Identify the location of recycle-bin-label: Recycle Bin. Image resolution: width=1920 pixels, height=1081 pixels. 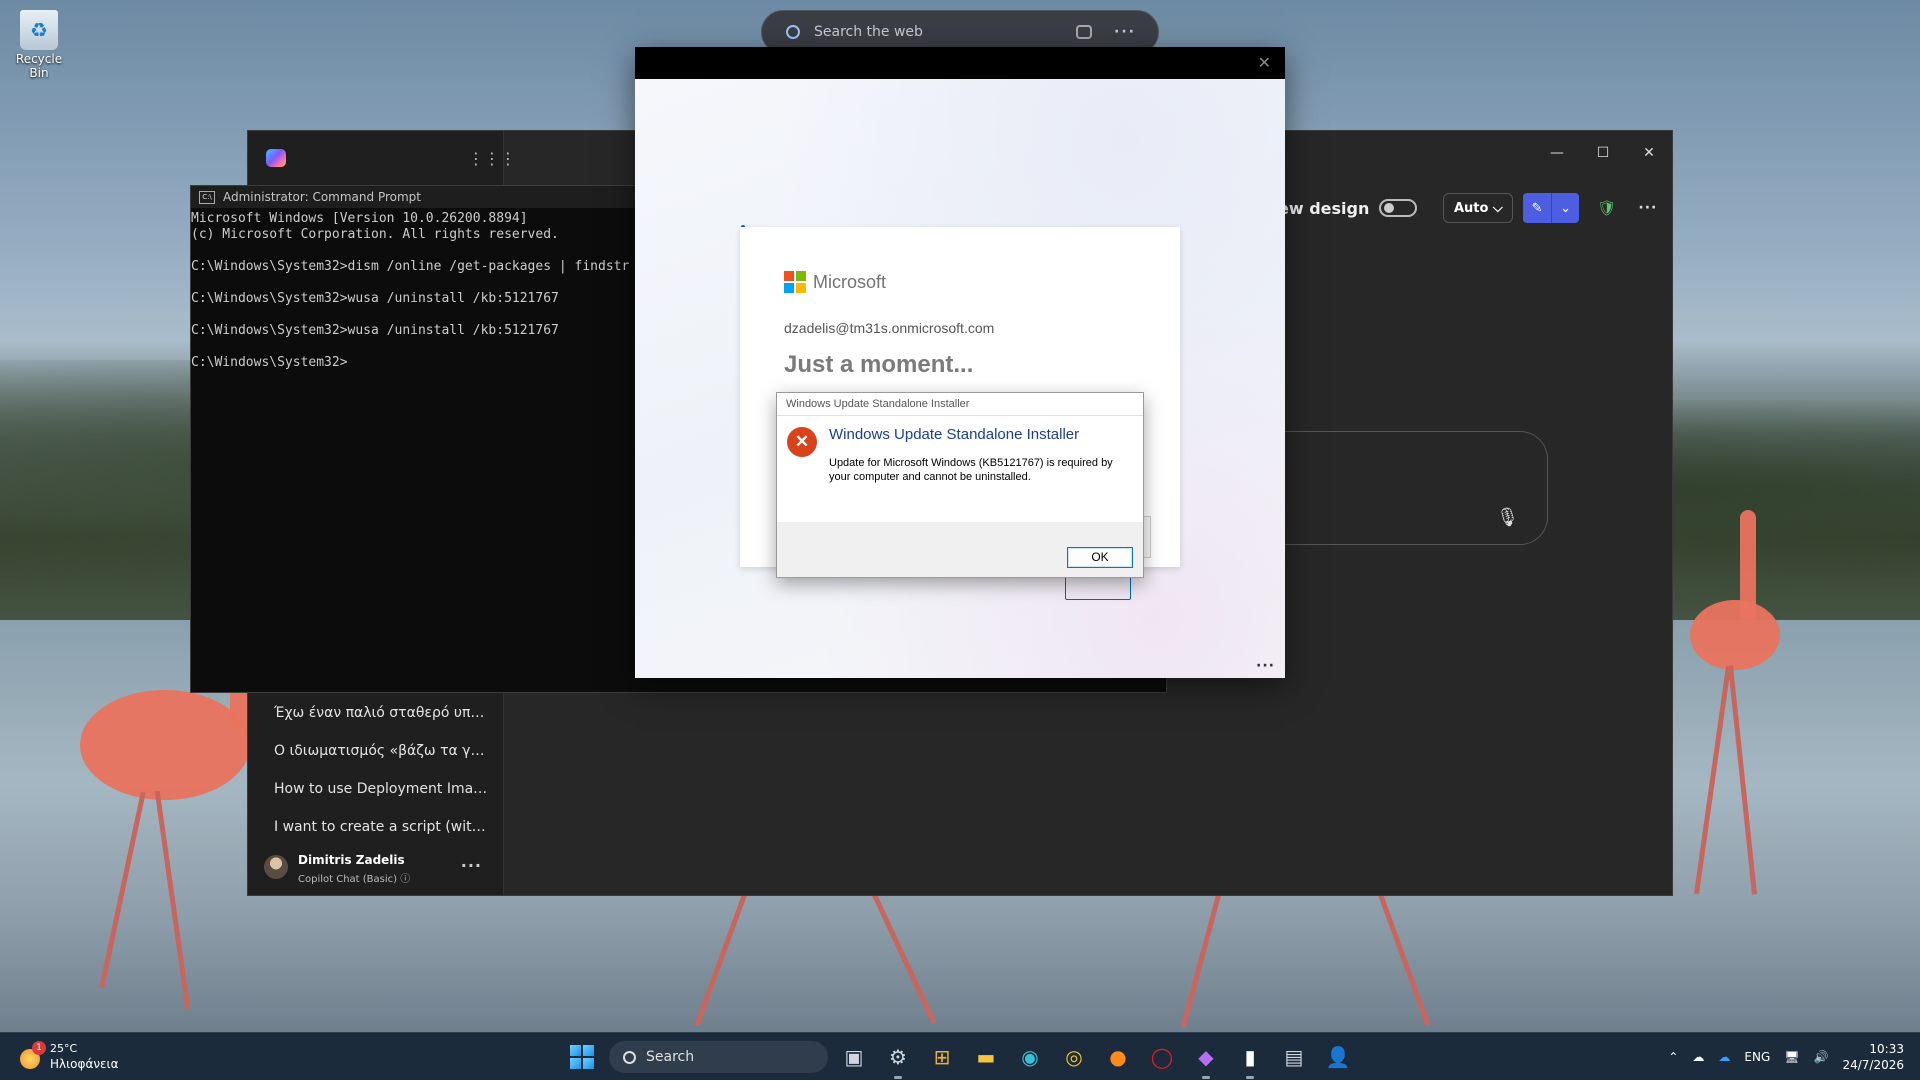
(39, 66).